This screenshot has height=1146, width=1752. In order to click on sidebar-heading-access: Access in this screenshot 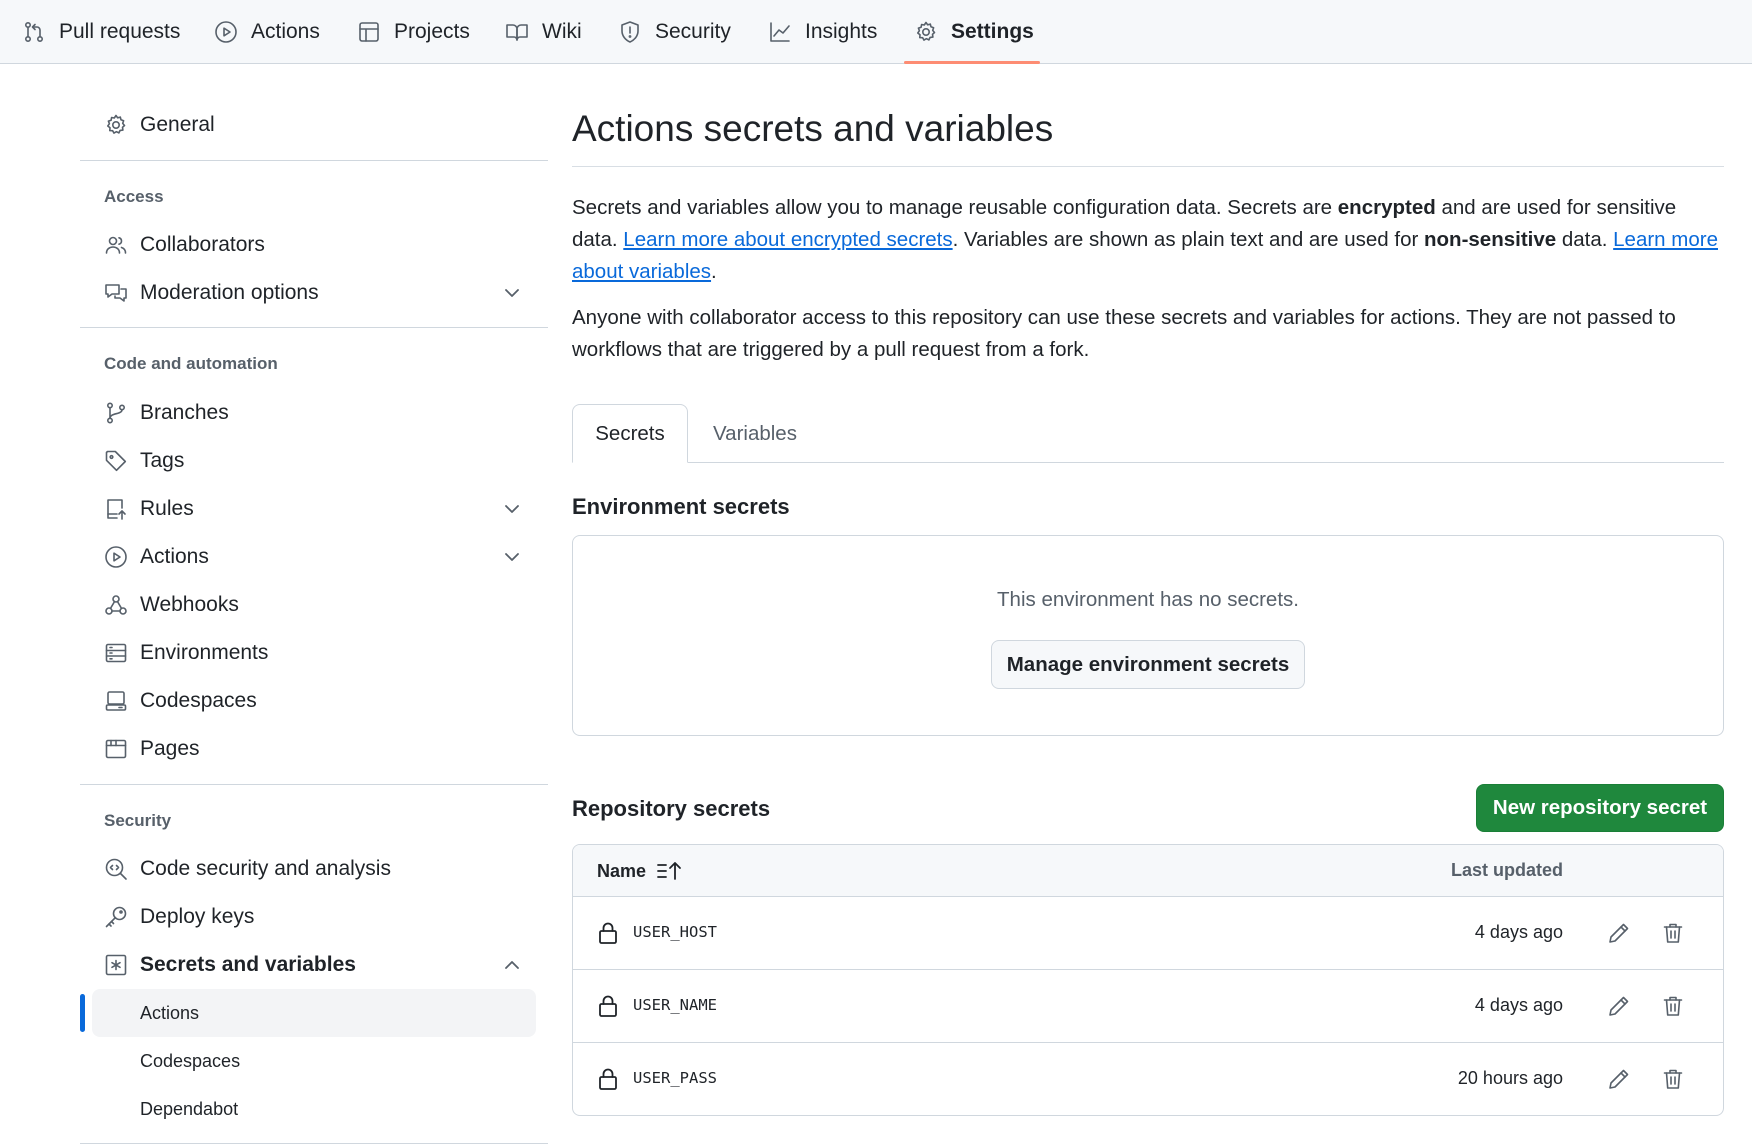, I will do `click(134, 196)`.